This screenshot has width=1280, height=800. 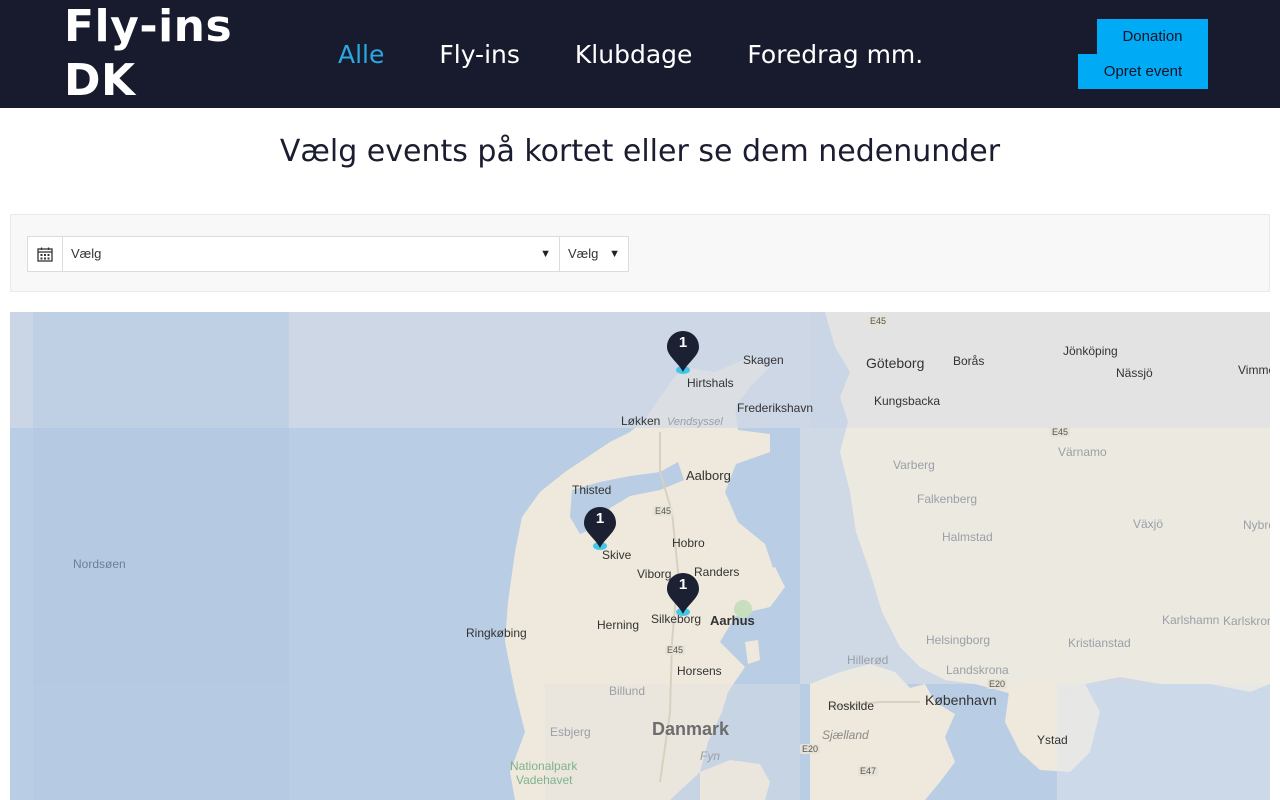 I want to click on nav-item-fly-ins: Fly-ins, so click(x=479, y=54).